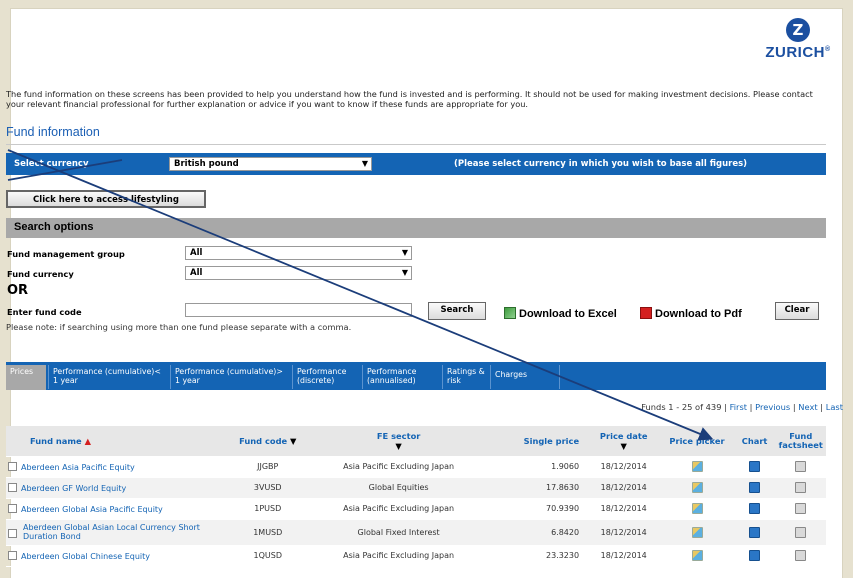 Image resolution: width=853 pixels, height=578 pixels. Describe the element at coordinates (268, 467) in the screenshot. I see `fund-code-cell: JJGBP` at that location.